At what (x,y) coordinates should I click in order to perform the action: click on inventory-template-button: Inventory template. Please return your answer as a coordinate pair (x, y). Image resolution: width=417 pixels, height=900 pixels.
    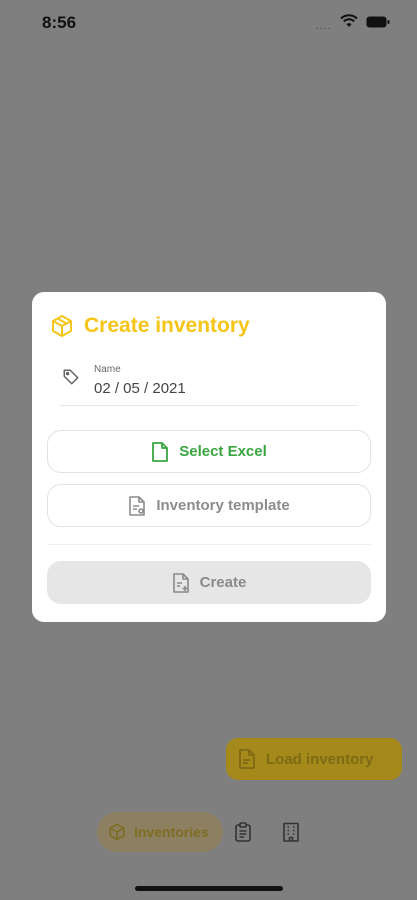
    Looking at the image, I should click on (209, 505).